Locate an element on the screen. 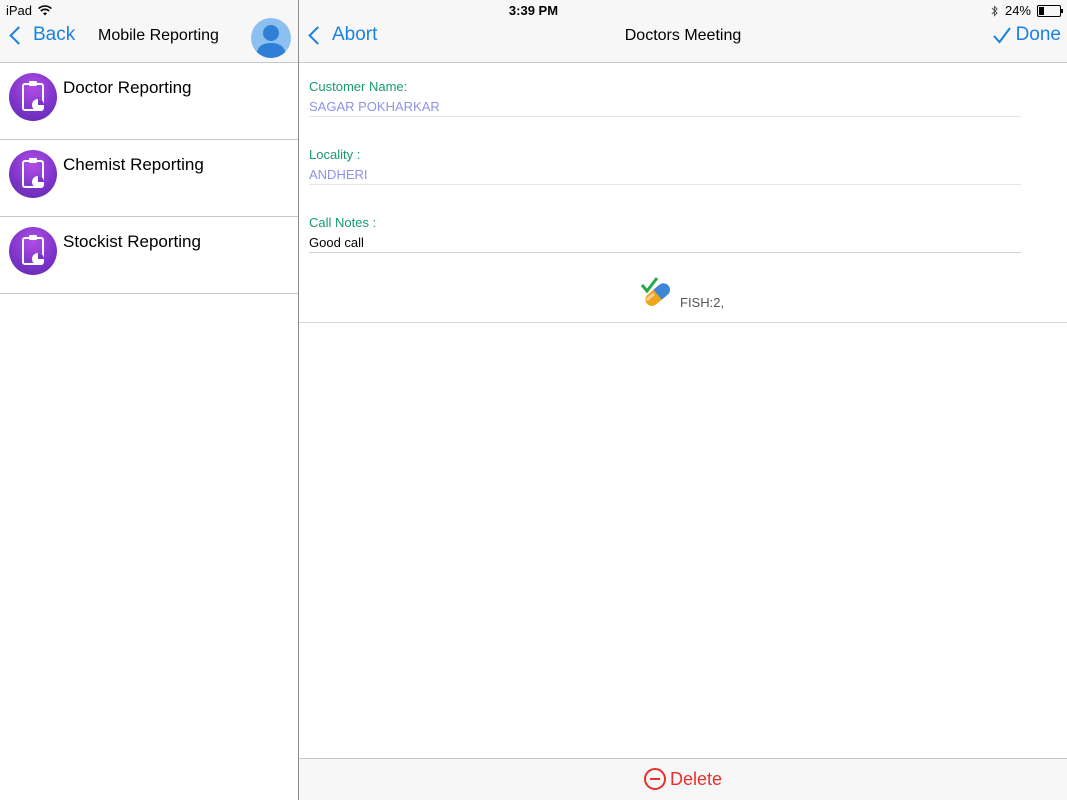 The image size is (1067, 800). back-label: Back is located at coordinates (54, 34).